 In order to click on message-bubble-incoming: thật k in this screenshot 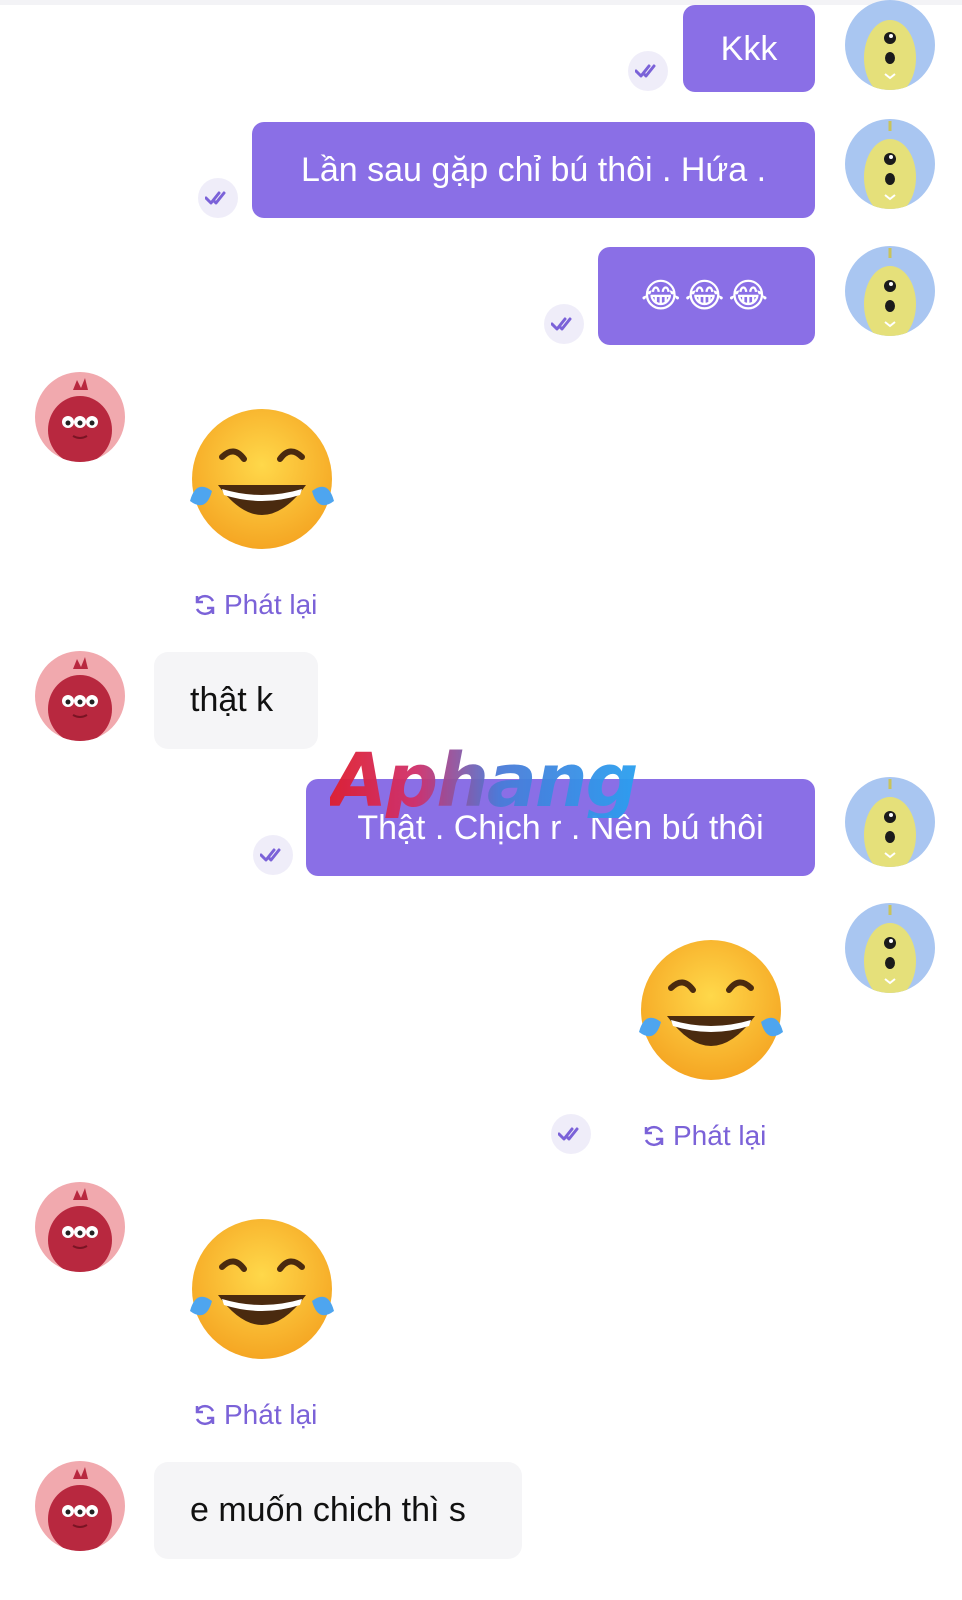, I will do `click(236, 700)`.